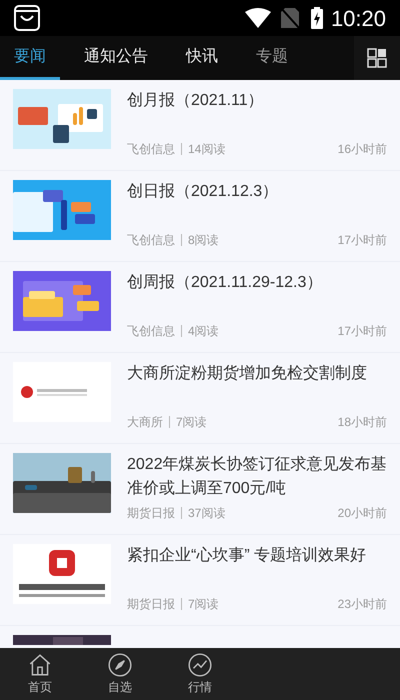 The height and width of the screenshot is (700, 400). Describe the element at coordinates (358, 18) in the screenshot. I see `status-time: 10:20` at that location.